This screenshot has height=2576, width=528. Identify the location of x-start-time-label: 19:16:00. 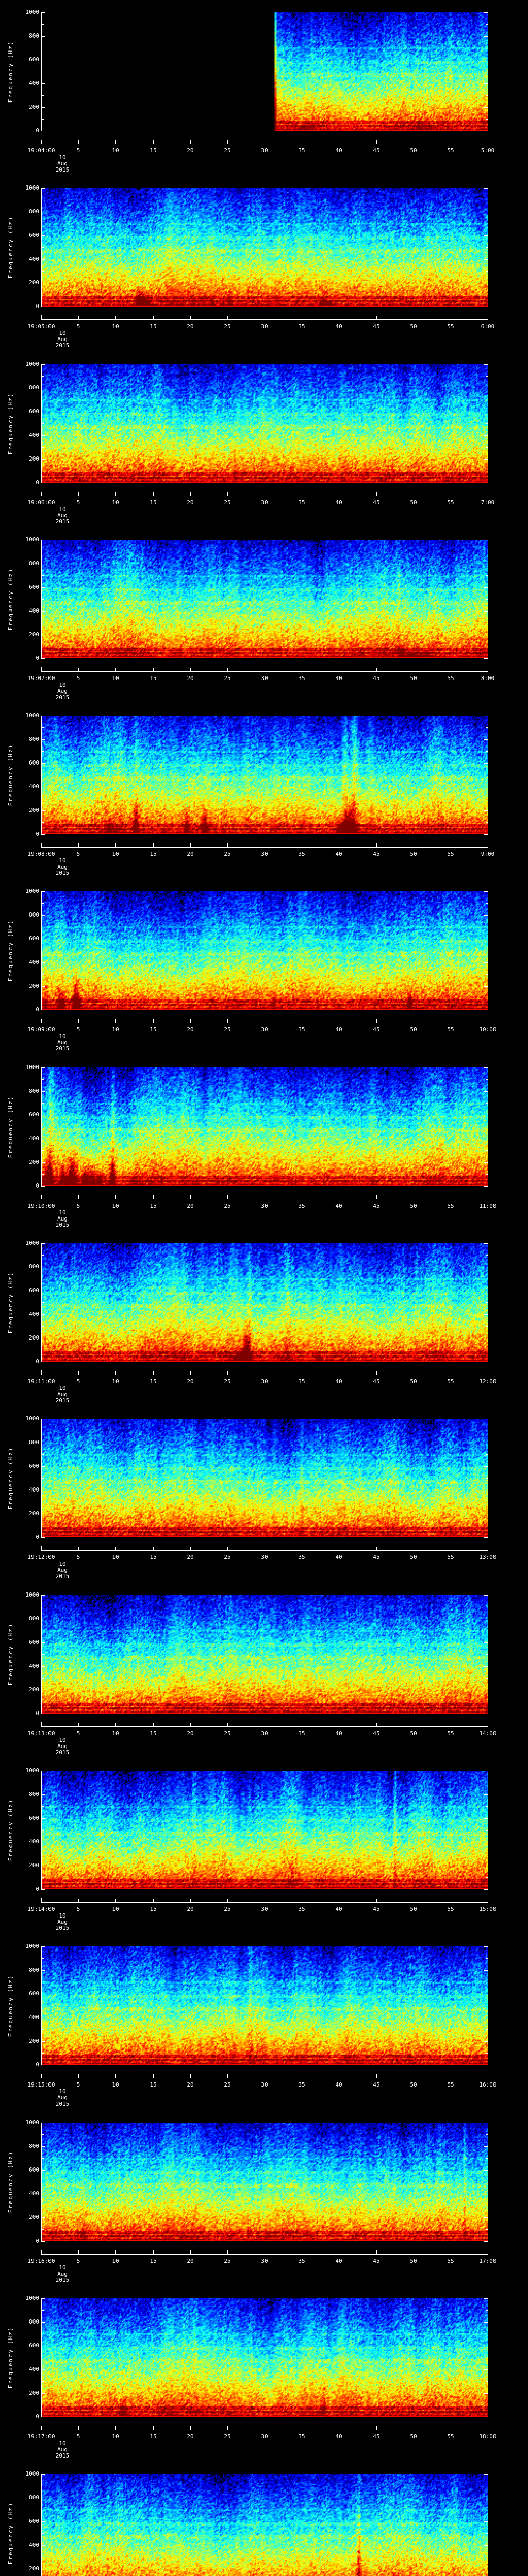
(41, 2261).